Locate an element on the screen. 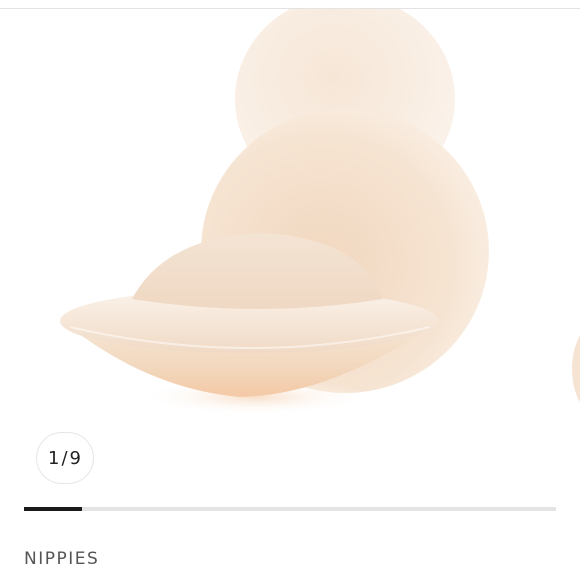 The height and width of the screenshot is (580, 580). image-counter-total: 9 is located at coordinates (75, 458).